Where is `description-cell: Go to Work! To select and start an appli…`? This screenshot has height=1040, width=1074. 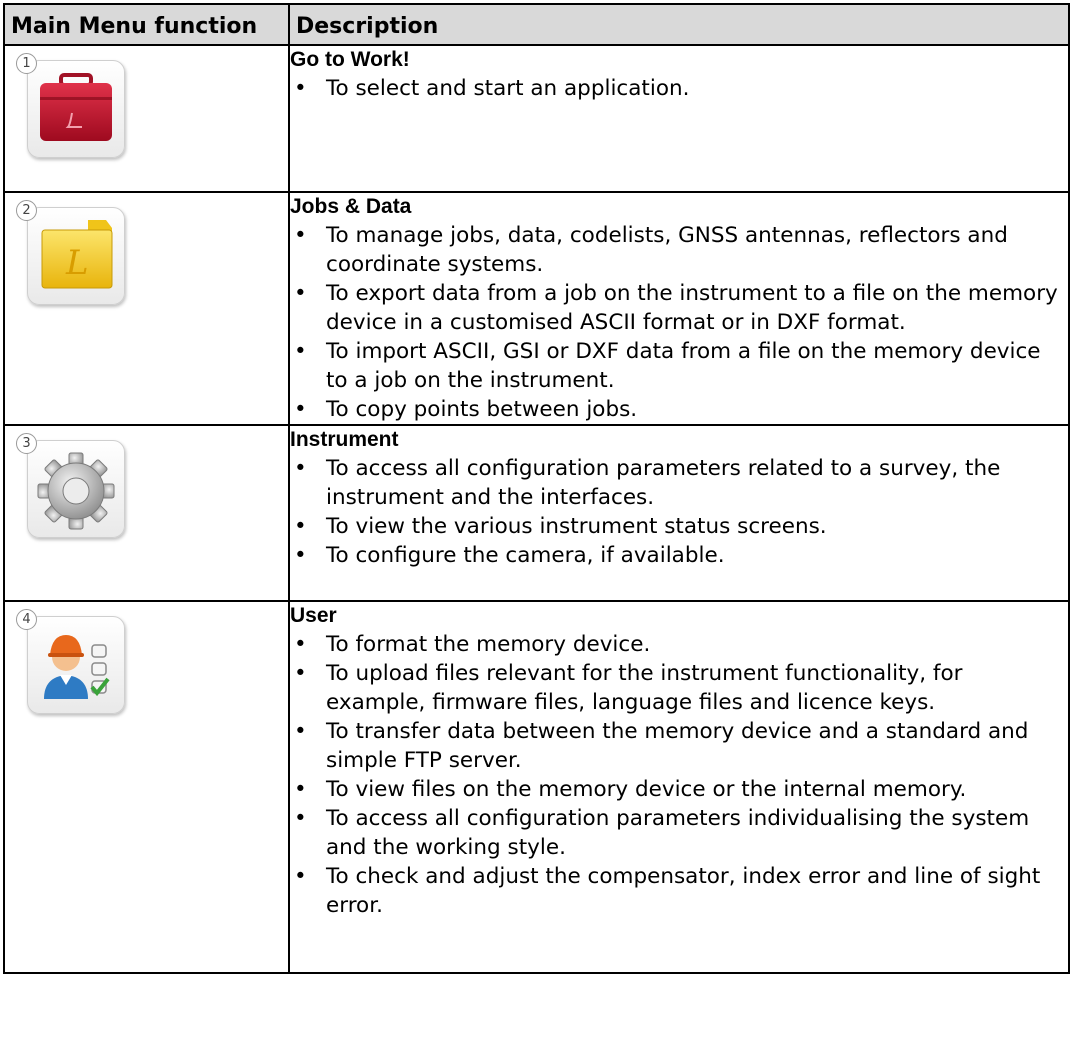 description-cell: Go to Work! To select and start an appli… is located at coordinates (679, 118).